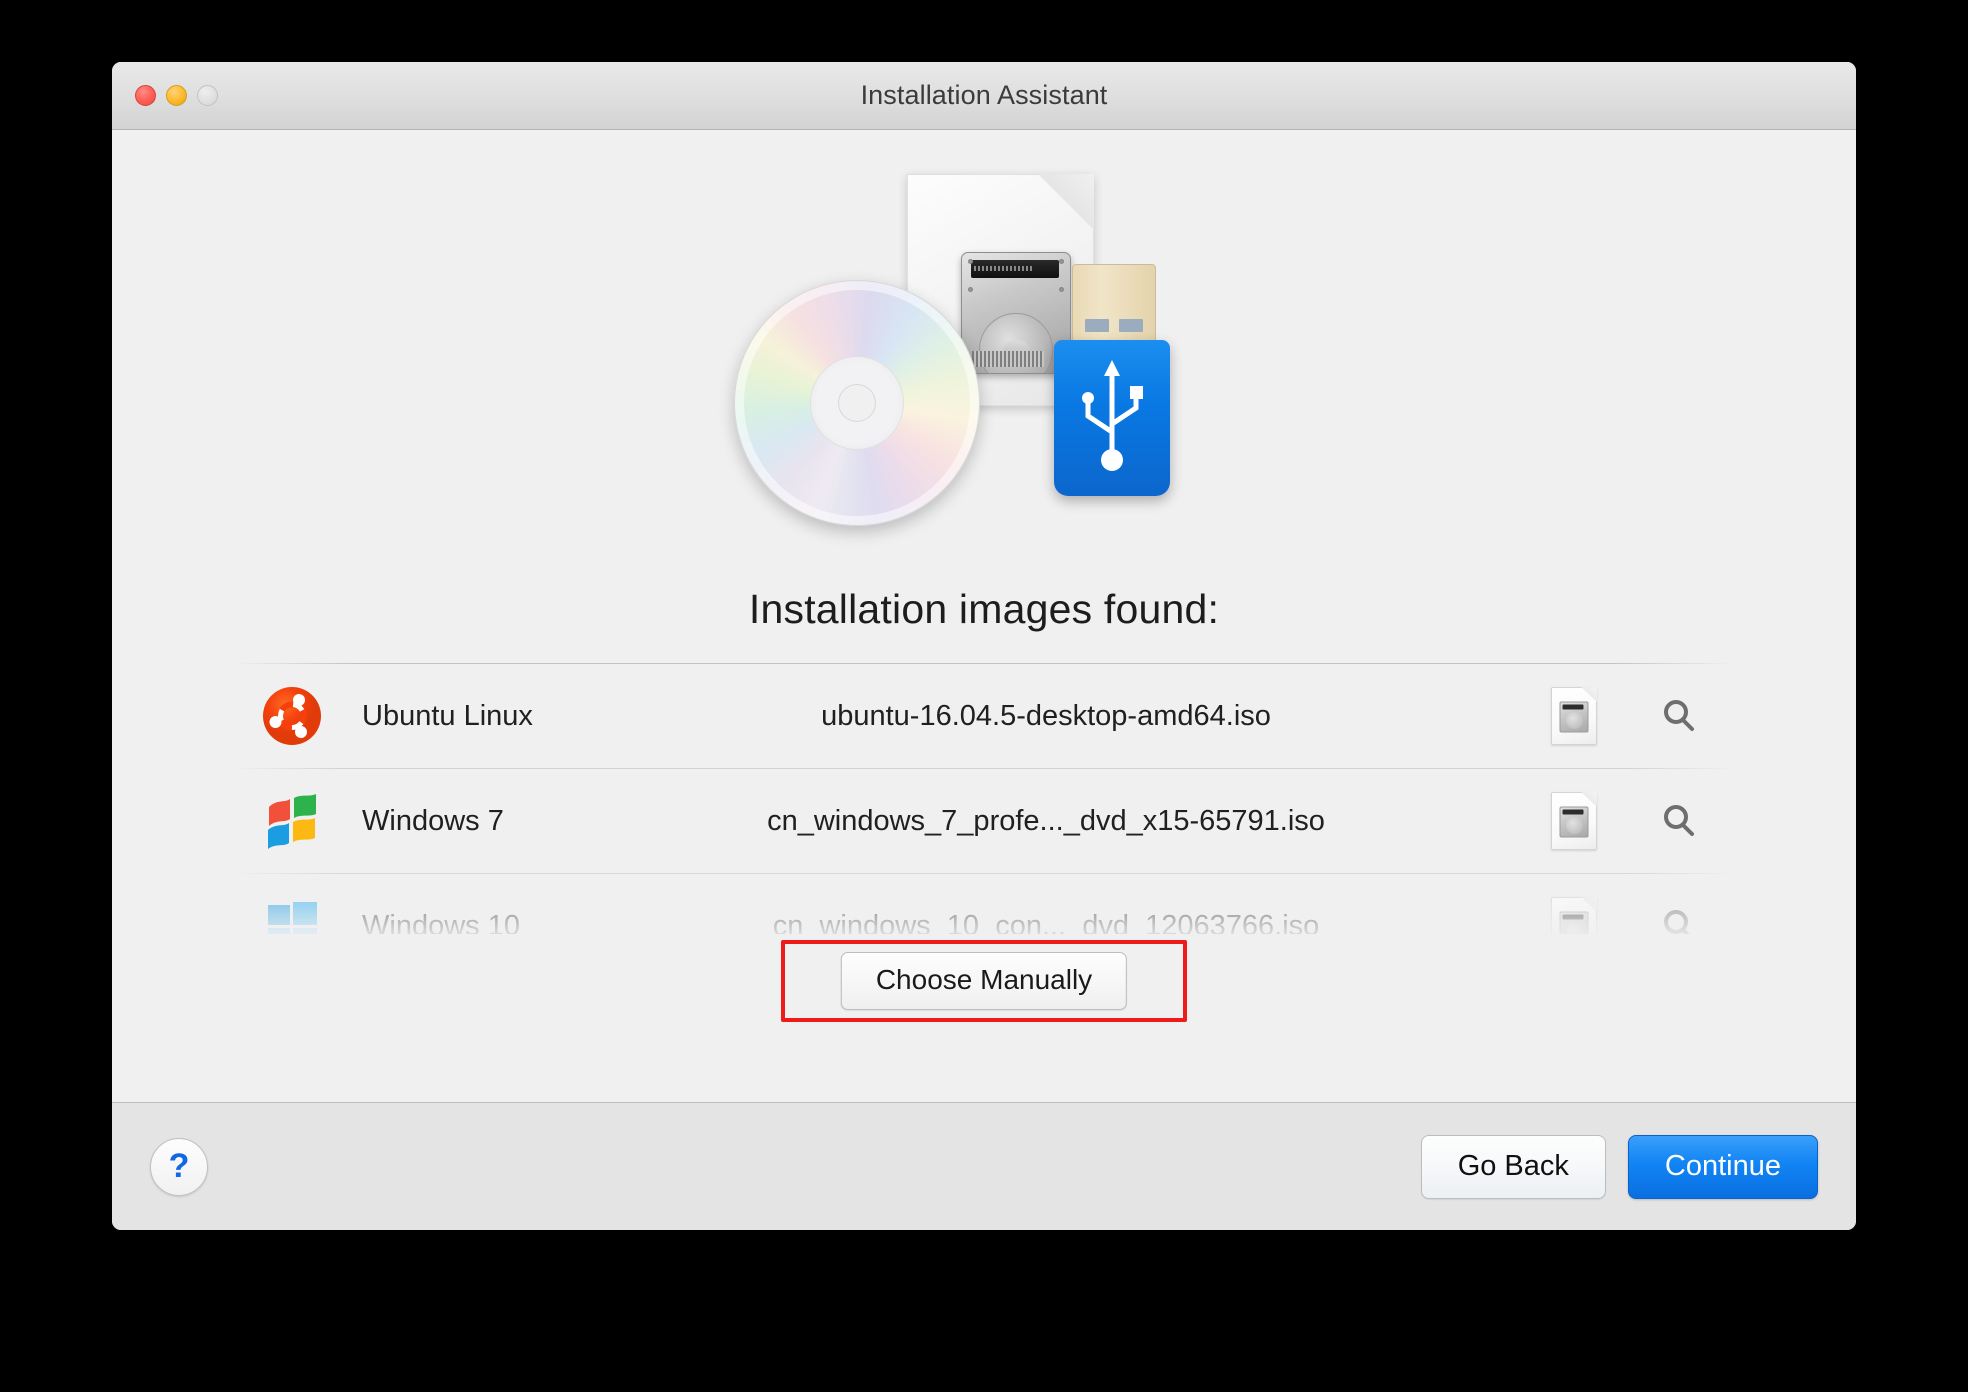 This screenshot has width=1968, height=1392. I want to click on ubuntu-logo-icon, so click(292, 716).